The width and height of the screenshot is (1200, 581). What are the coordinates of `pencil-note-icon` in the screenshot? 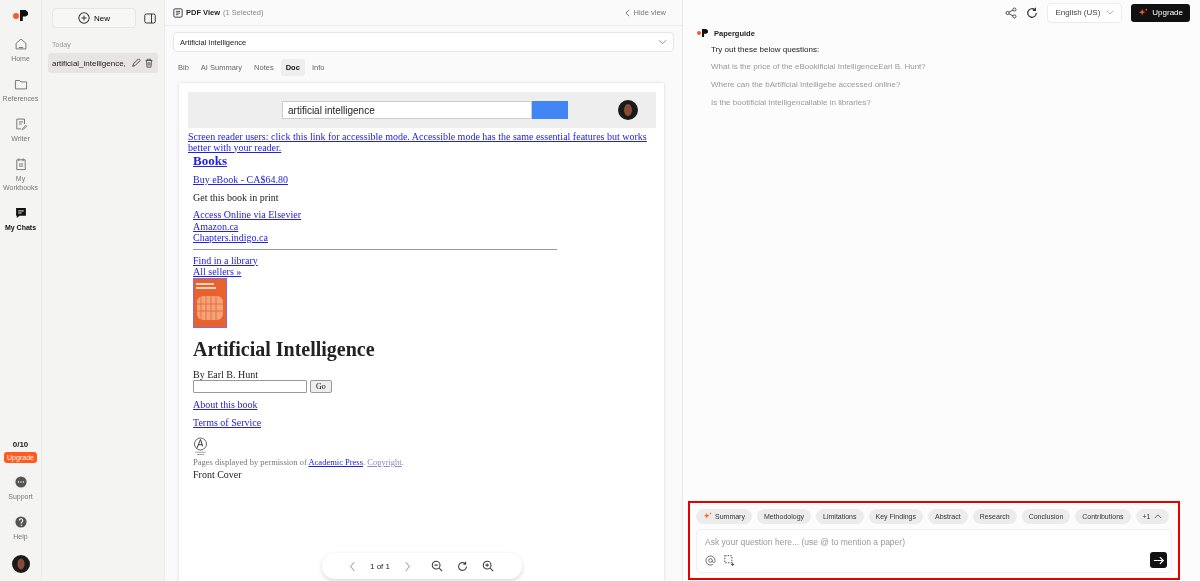 It's located at (20, 124).